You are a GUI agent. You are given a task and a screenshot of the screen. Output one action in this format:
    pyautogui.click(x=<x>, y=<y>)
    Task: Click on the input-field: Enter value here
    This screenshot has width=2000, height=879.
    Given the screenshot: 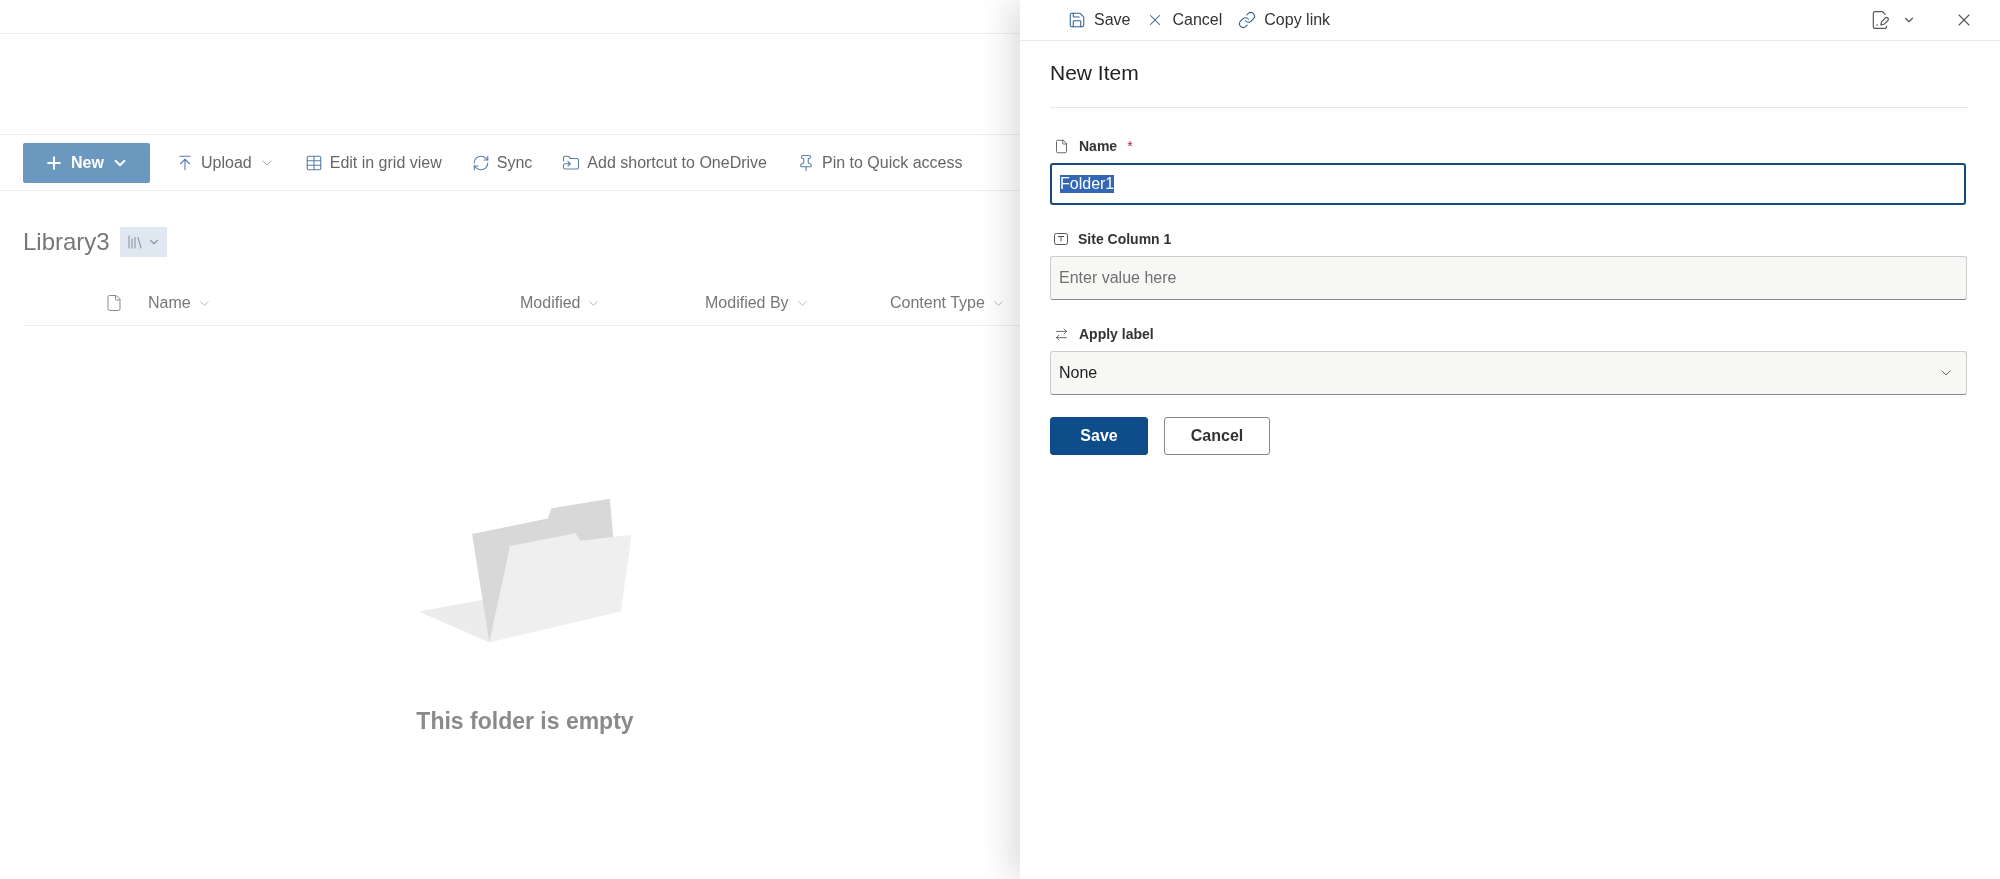 What is the action you would take?
    pyautogui.click(x=1508, y=278)
    